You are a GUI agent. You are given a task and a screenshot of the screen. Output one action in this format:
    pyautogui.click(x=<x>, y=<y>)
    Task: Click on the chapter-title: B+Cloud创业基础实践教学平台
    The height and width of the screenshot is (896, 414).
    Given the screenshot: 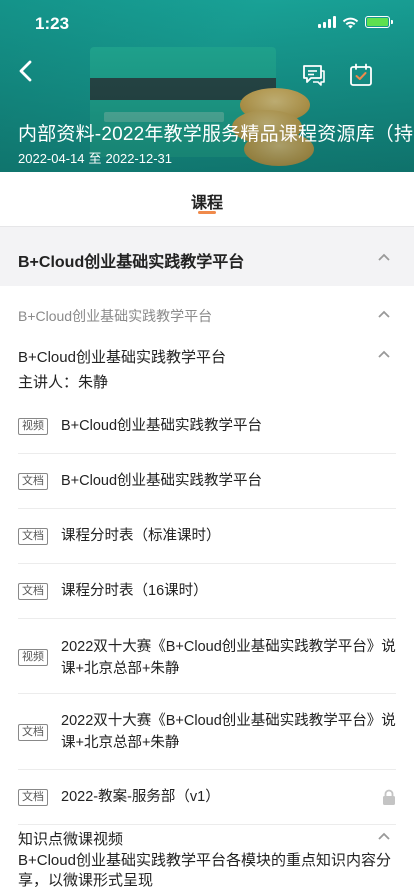 What is the action you would take?
    pyautogui.click(x=131, y=262)
    